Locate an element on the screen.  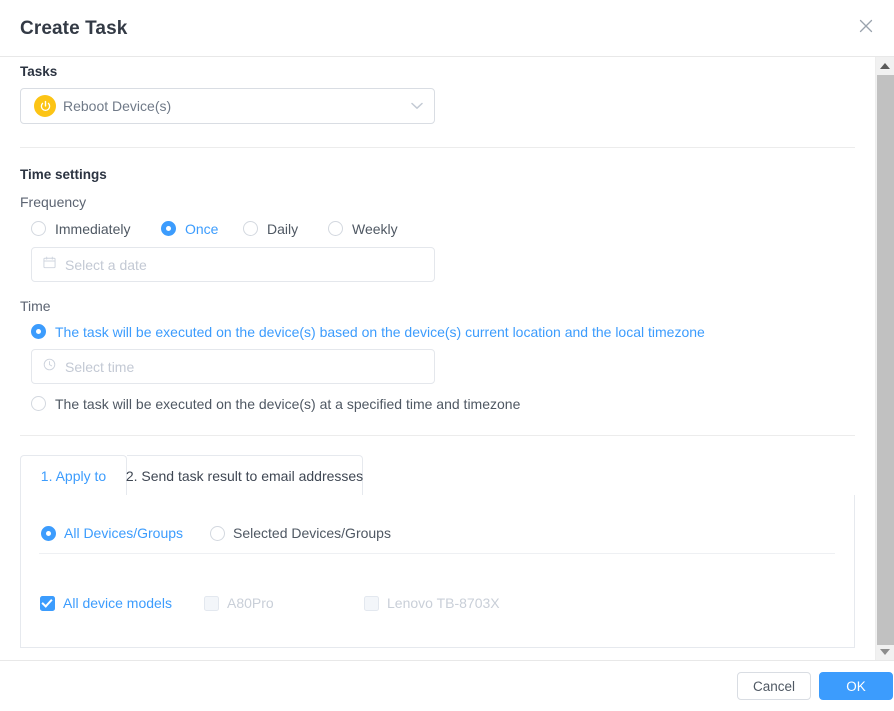
radio-frequency-weekly is located at coordinates (335, 228).